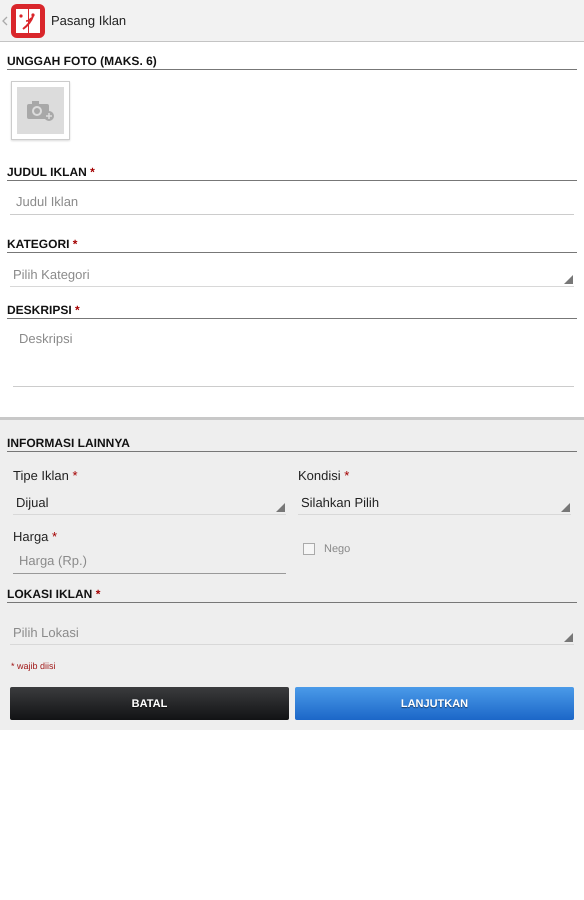 The width and height of the screenshot is (584, 900). What do you see at coordinates (292, 594) in the screenshot?
I see `section-heading: LOKASI IKLAN *` at bounding box center [292, 594].